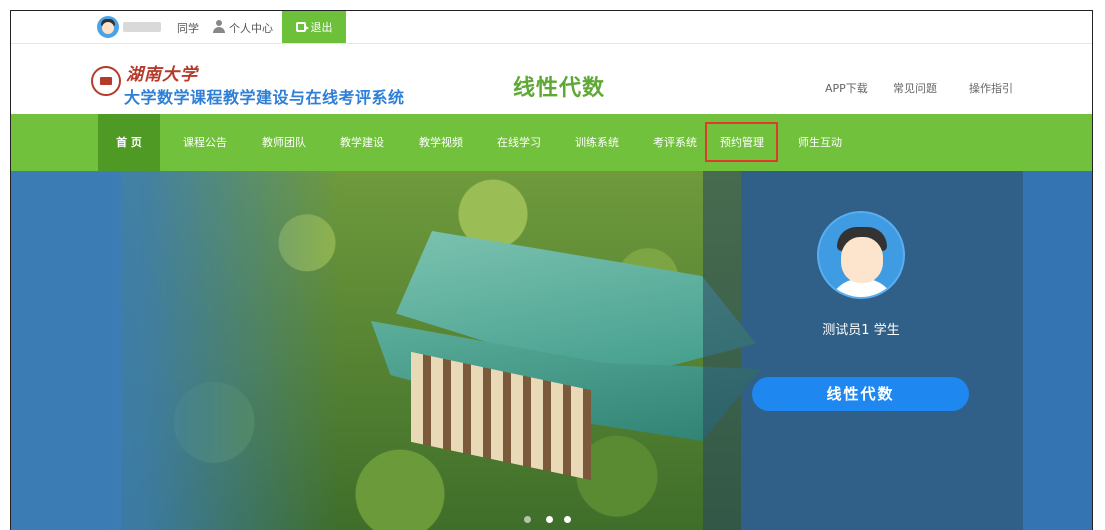 This screenshot has height=530, width=1105. What do you see at coordinates (860, 394) in the screenshot?
I see `course-button: 线性代数` at bounding box center [860, 394].